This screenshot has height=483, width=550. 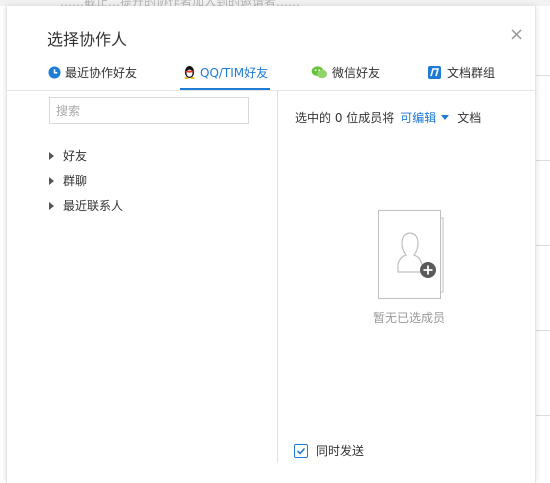 I want to click on tree-item-recent-contacts: 最近联系人, so click(x=86, y=205).